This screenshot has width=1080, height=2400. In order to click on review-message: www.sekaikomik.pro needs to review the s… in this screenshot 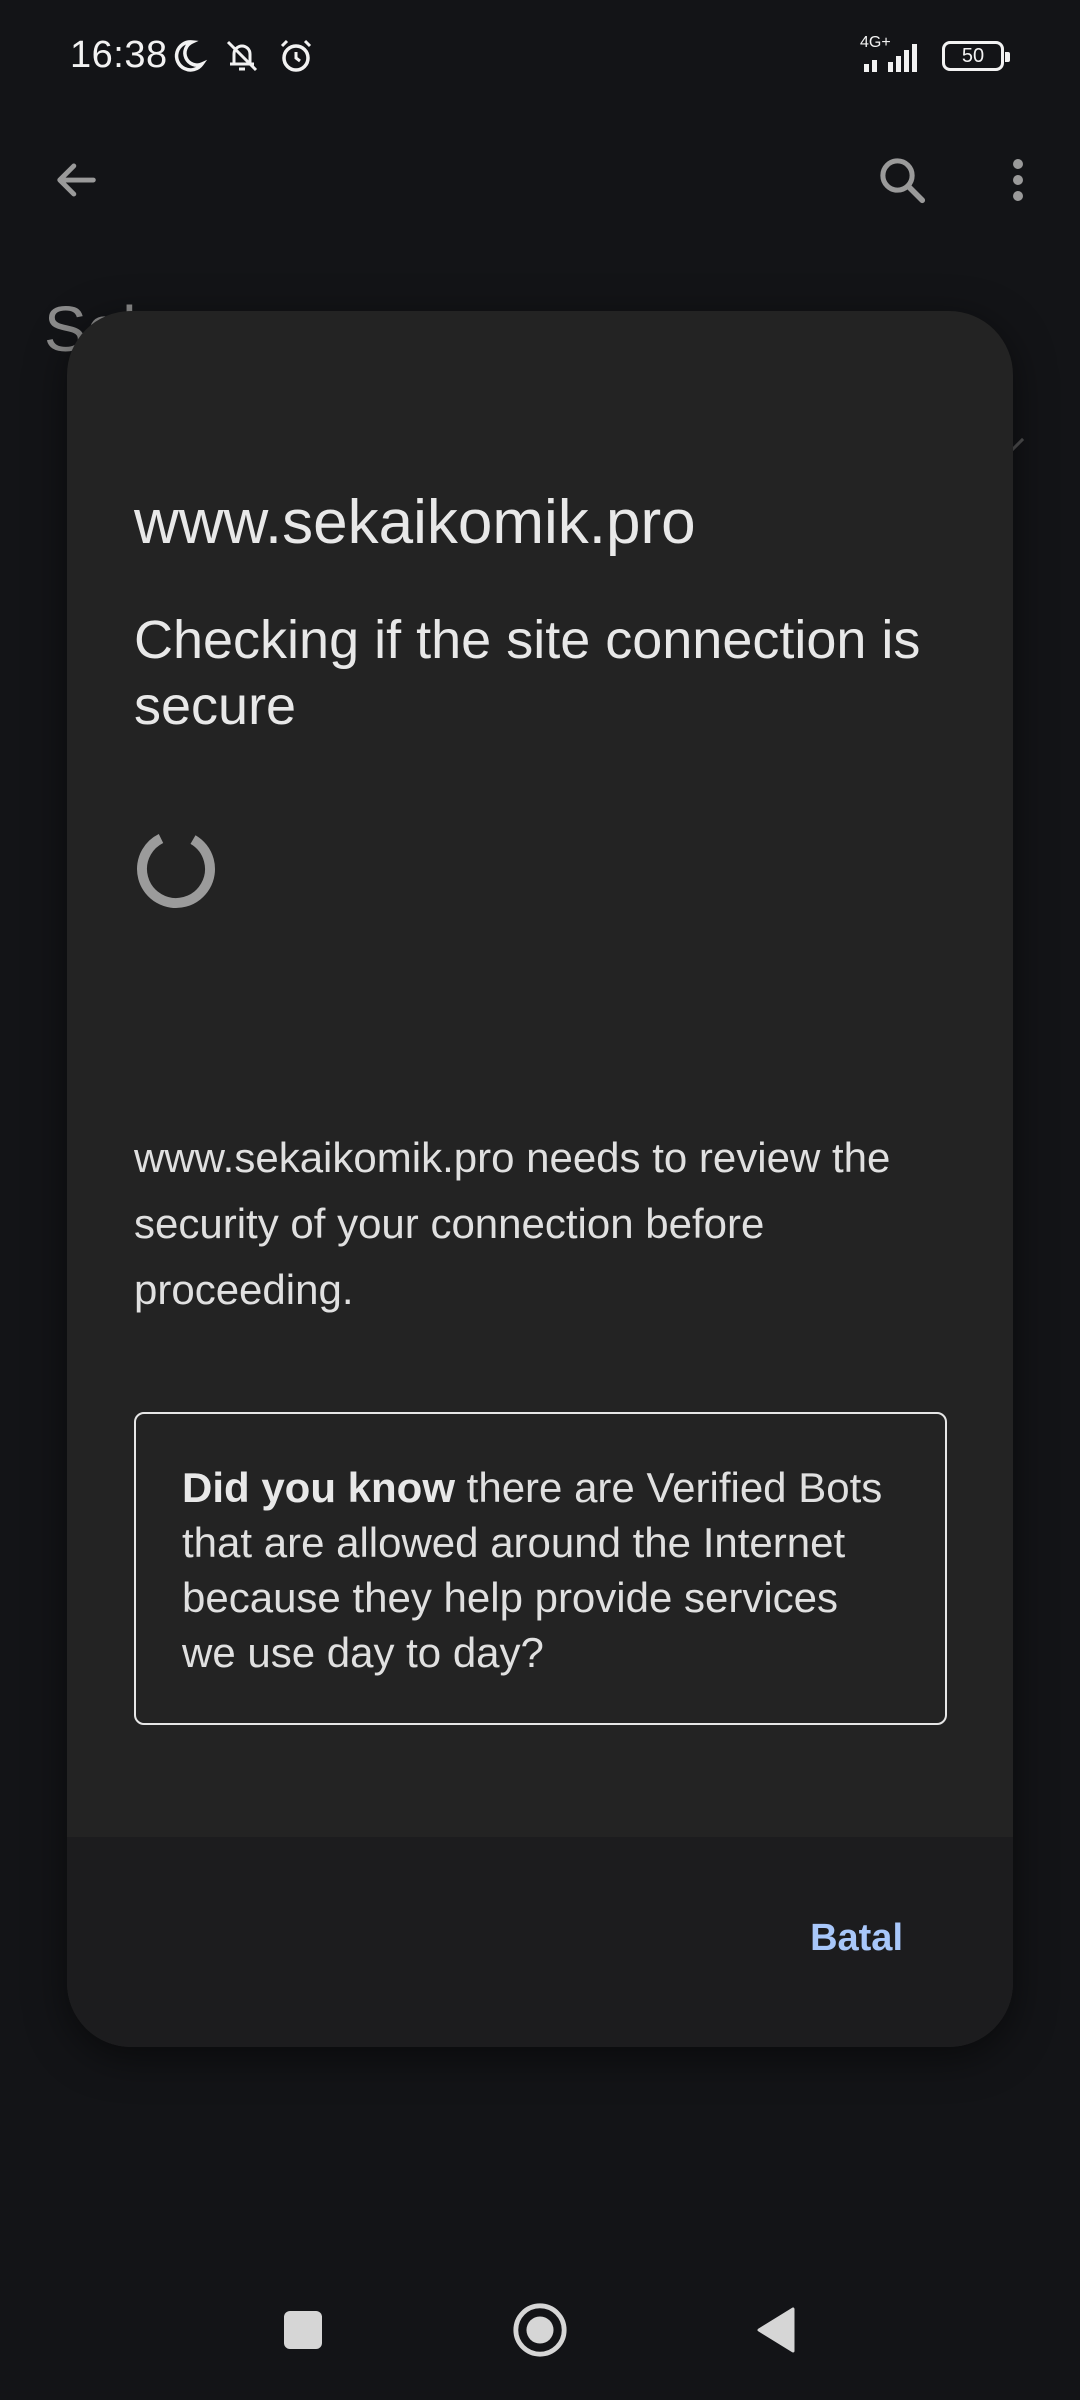, I will do `click(512, 1223)`.